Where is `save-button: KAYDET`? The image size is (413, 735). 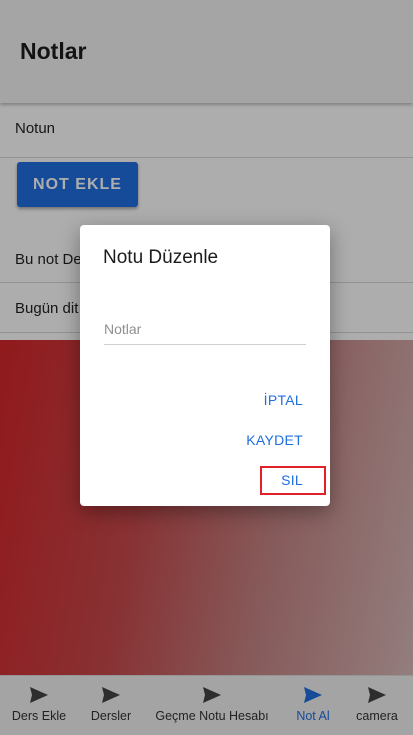 save-button: KAYDET is located at coordinates (274, 440).